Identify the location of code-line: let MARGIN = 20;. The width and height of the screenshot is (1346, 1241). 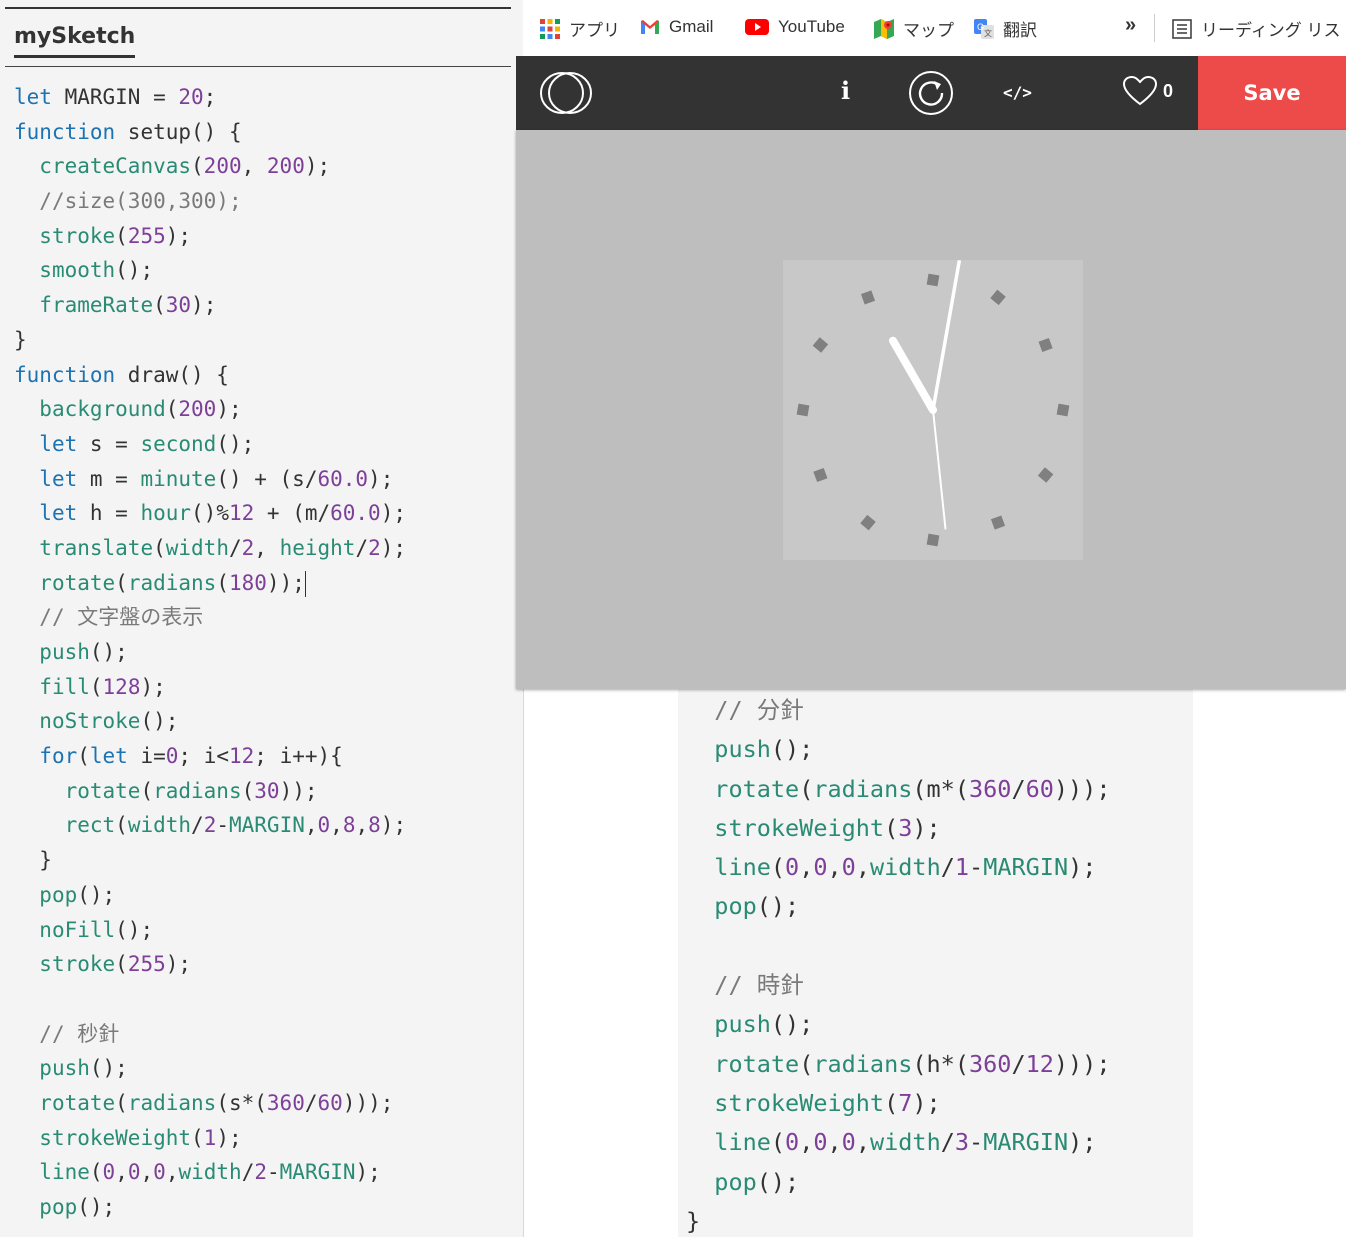
(210, 97).